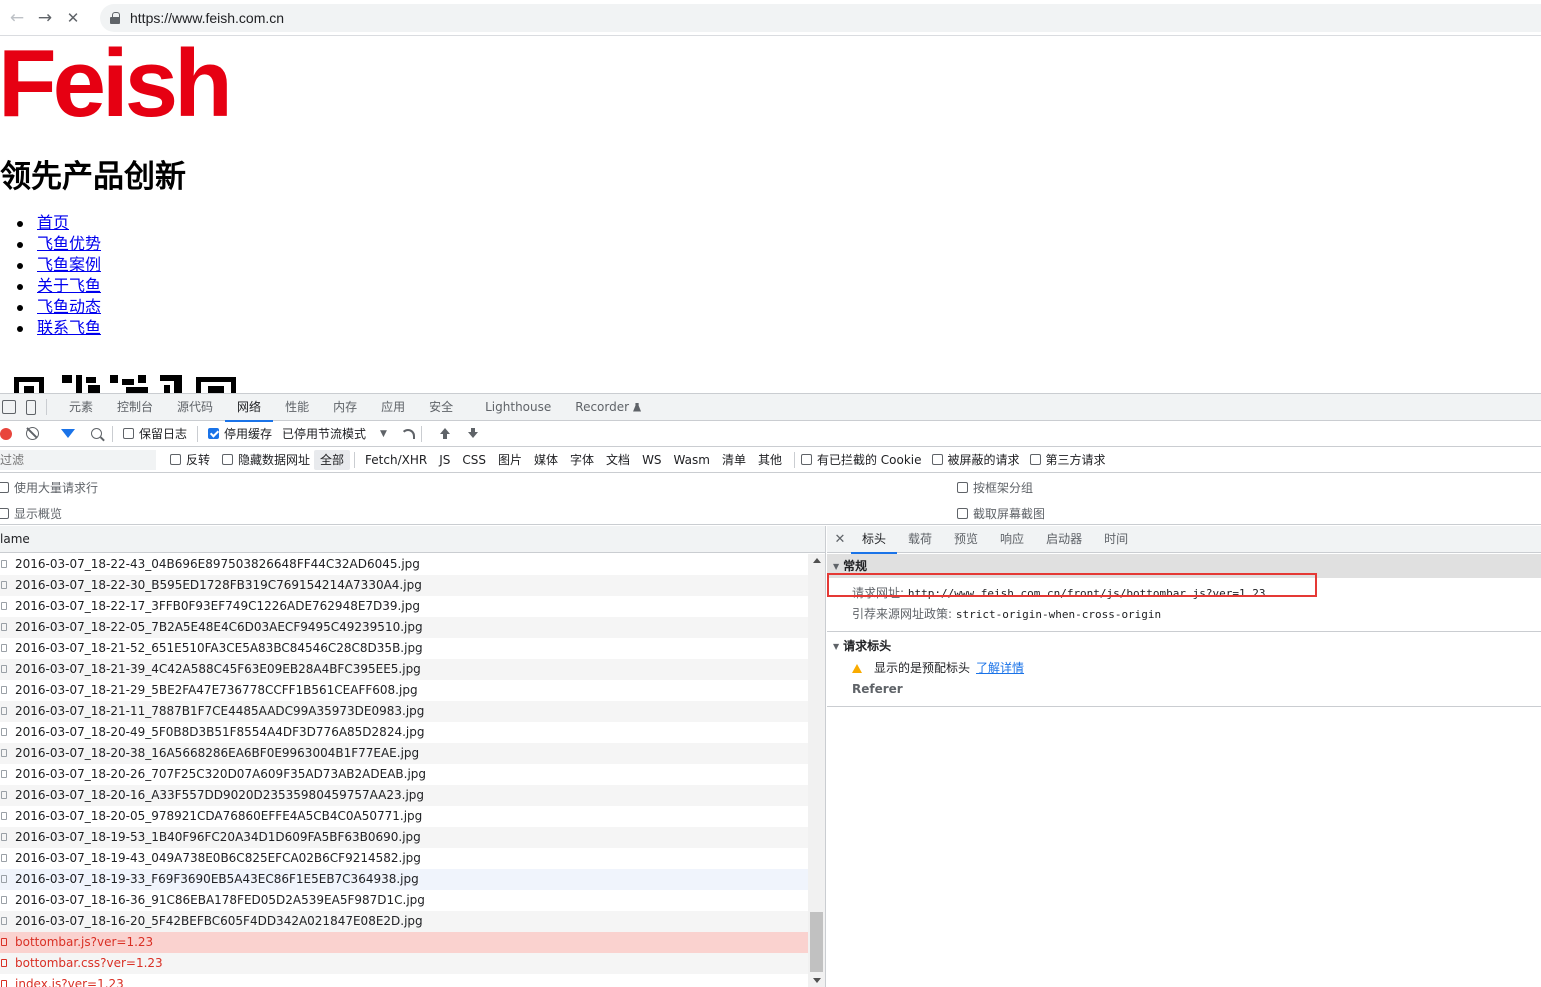 This screenshot has width=1541, height=987. I want to click on learn-more-link: 了解详情, so click(1000, 668).